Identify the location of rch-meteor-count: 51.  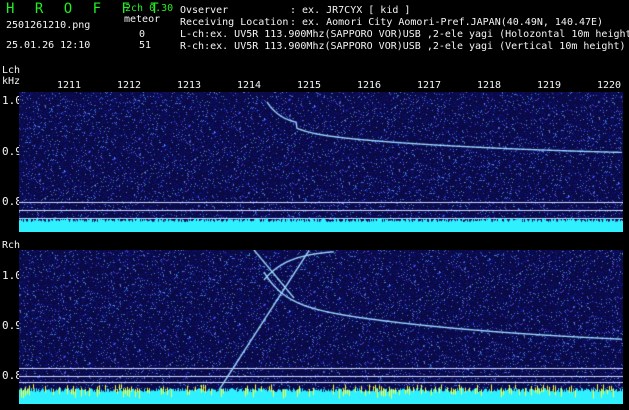
(145, 45).